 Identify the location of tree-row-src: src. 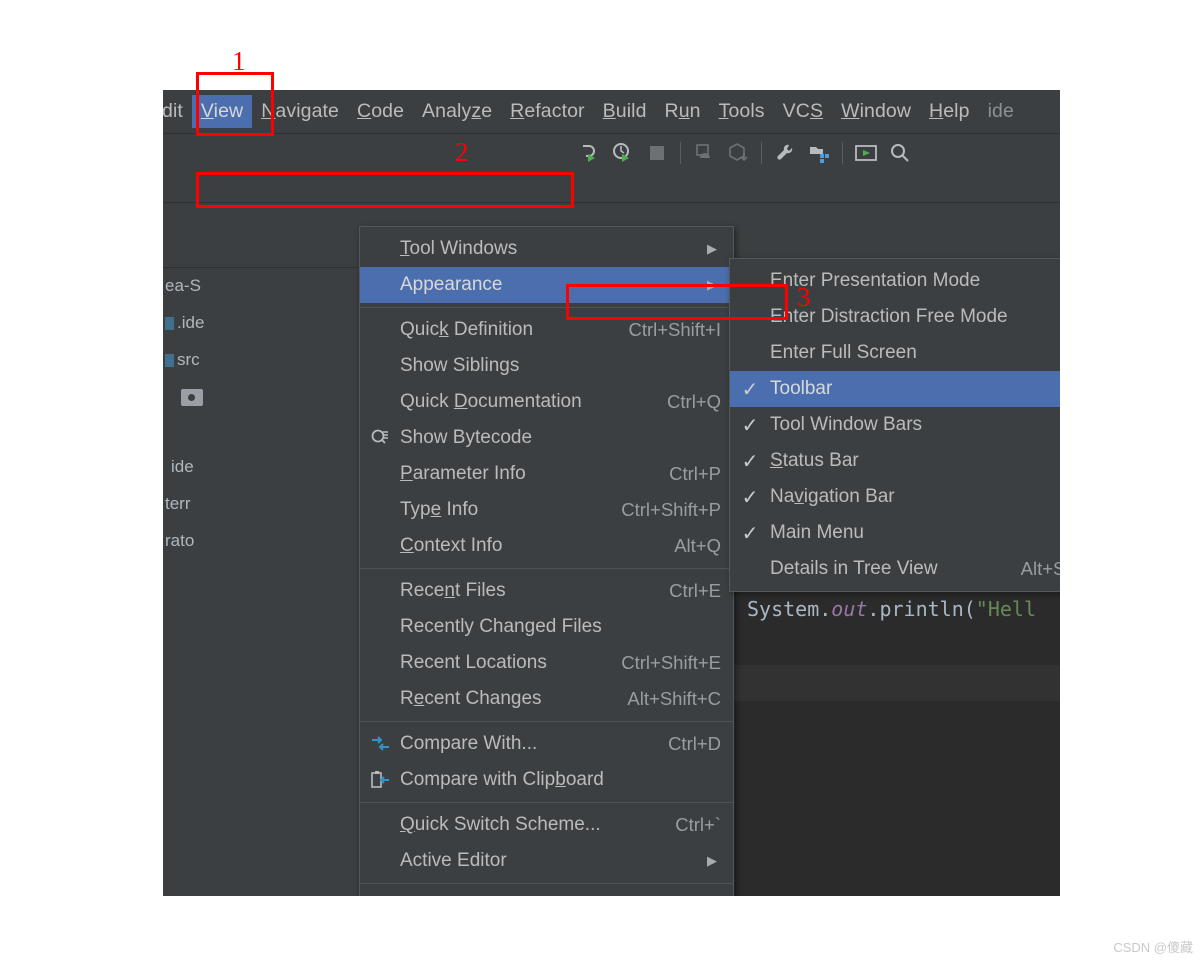
(181, 360).